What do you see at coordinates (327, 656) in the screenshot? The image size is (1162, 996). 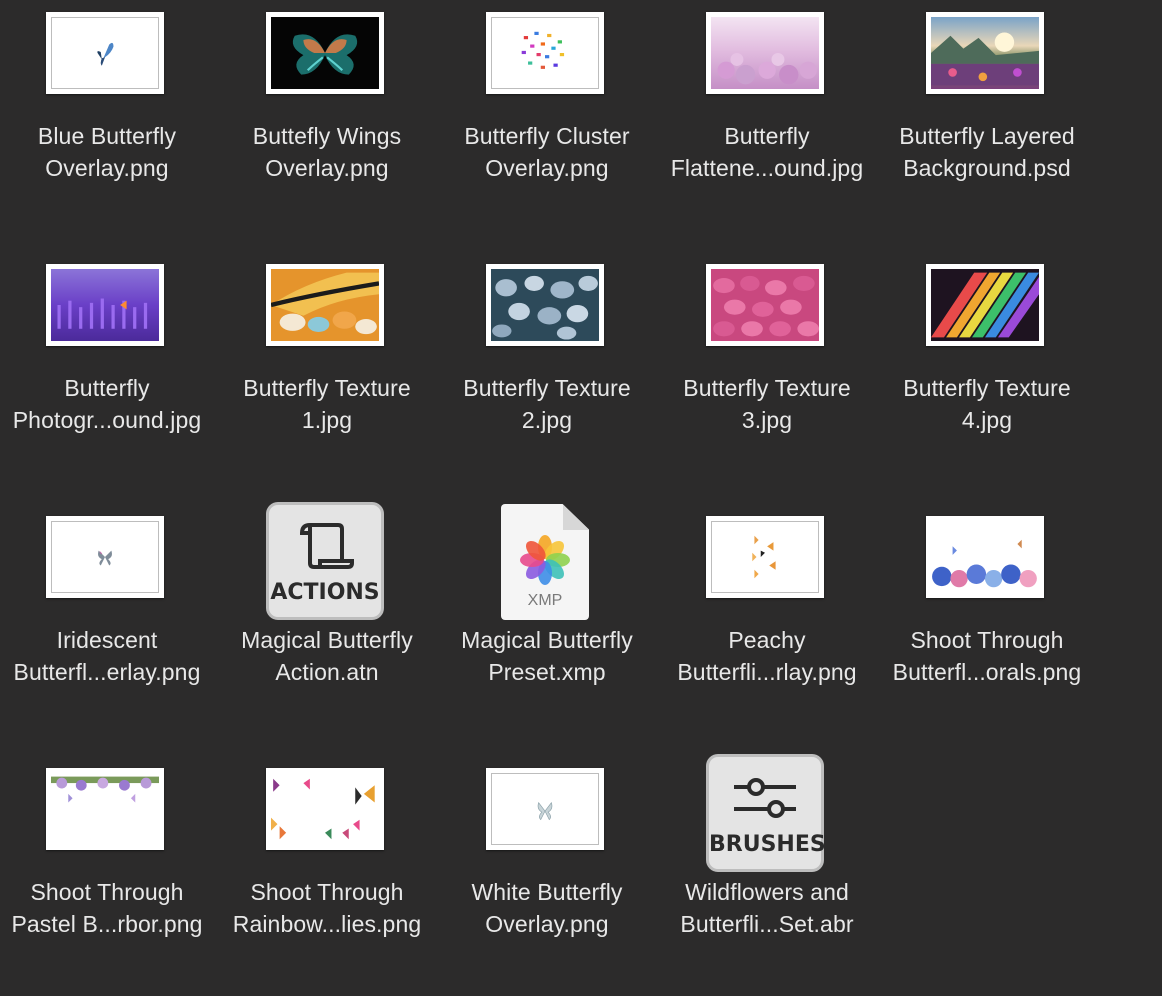 I see `file-name: Magical Butterfly Action.atn` at bounding box center [327, 656].